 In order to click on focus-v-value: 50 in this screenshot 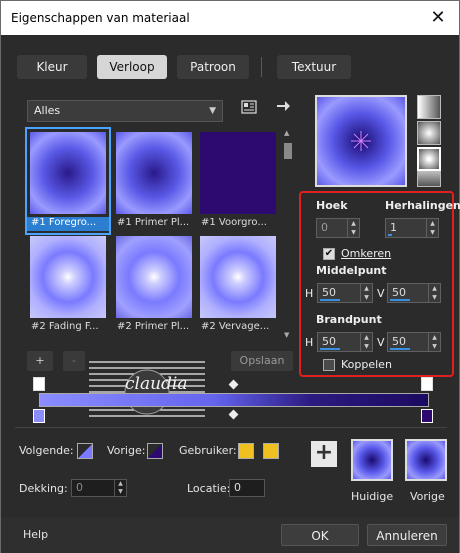, I will do `click(399, 341)`.